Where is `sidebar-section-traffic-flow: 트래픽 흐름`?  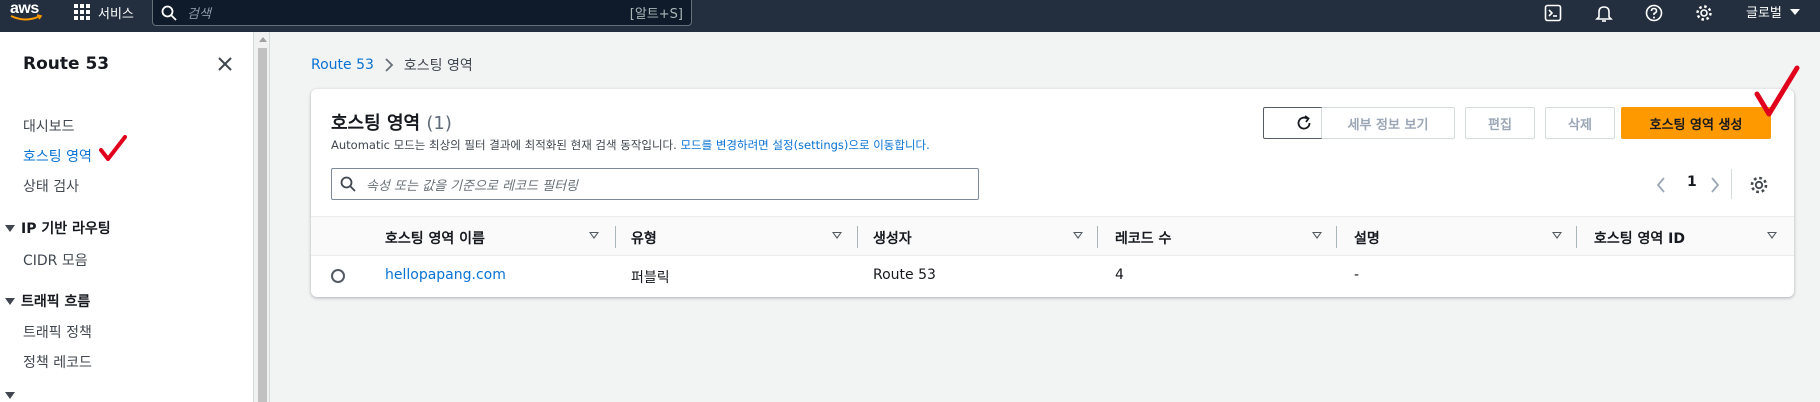
sidebar-section-traffic-flow: 트래픽 흐름 is located at coordinates (47, 301).